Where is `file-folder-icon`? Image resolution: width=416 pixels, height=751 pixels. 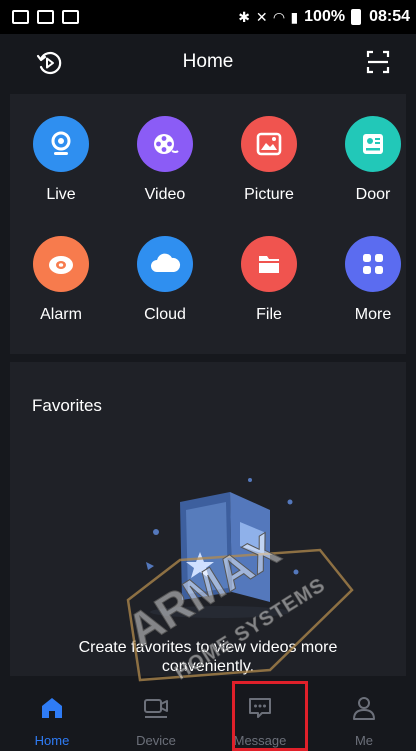 file-folder-icon is located at coordinates (269, 264).